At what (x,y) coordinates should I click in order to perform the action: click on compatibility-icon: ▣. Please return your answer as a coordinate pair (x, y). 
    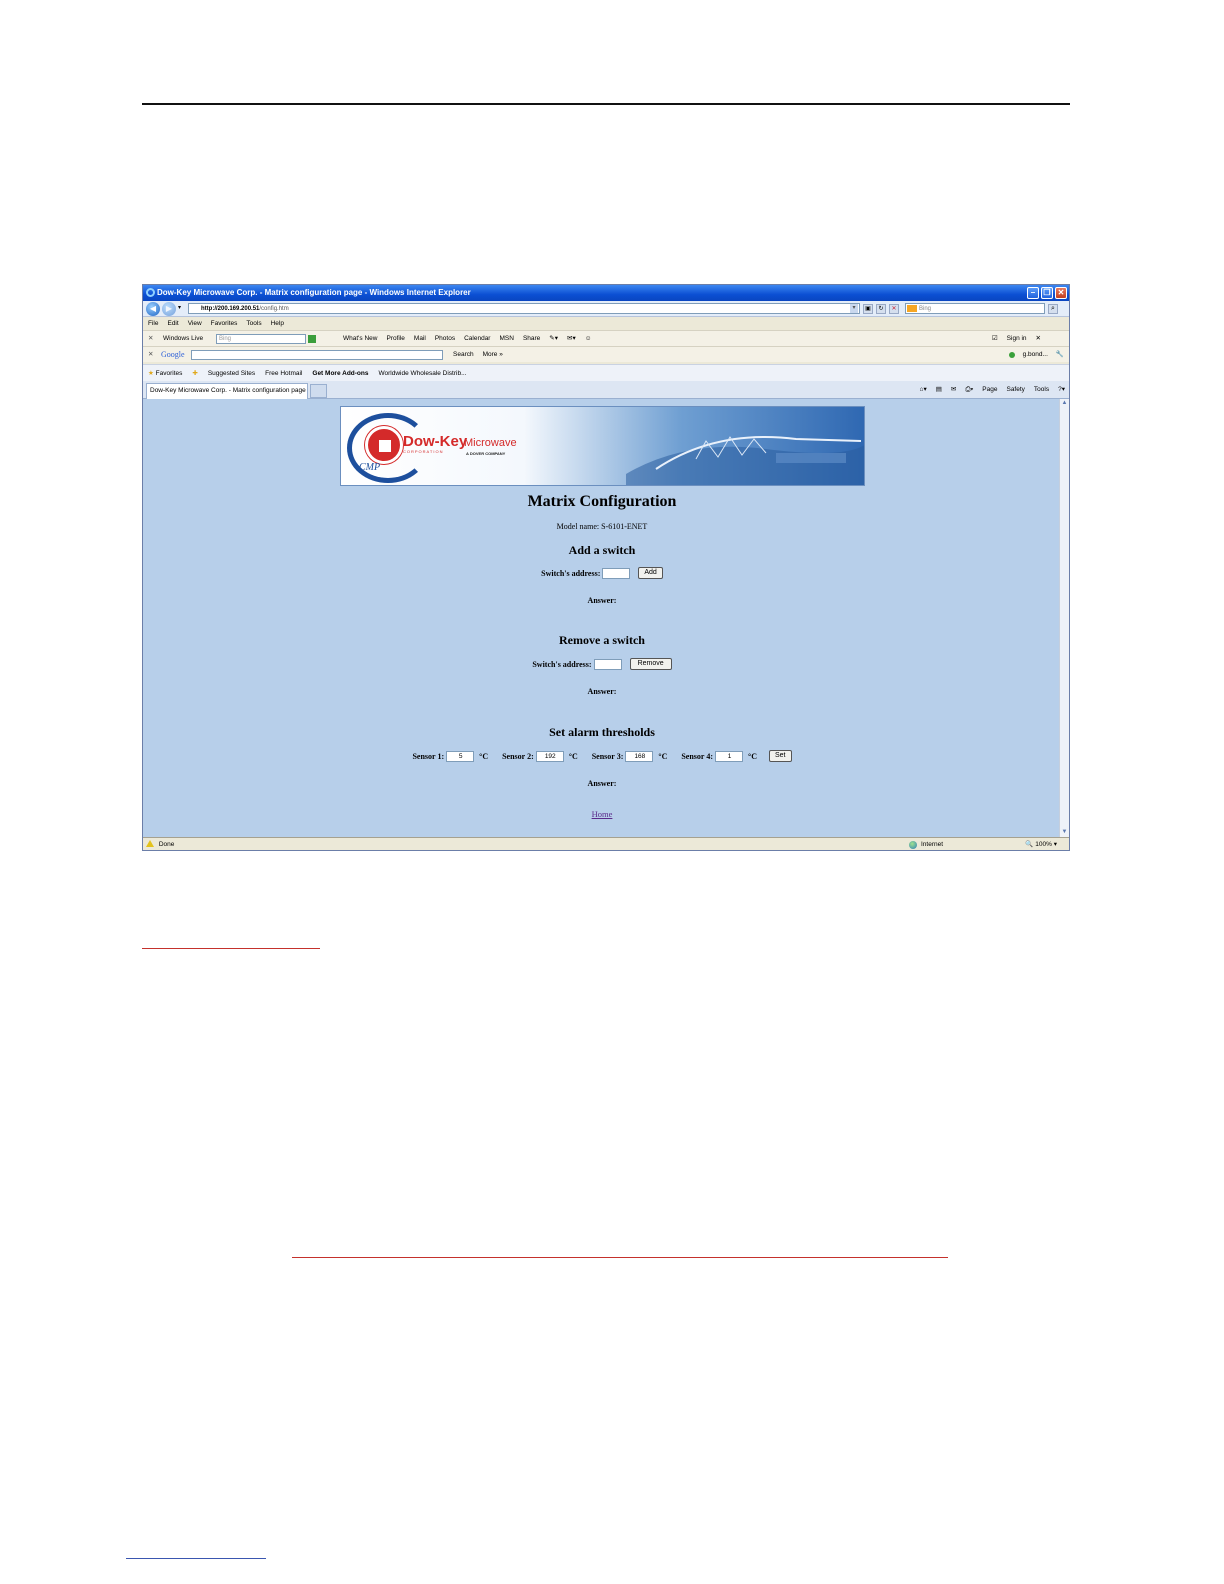
    Looking at the image, I should click on (868, 309).